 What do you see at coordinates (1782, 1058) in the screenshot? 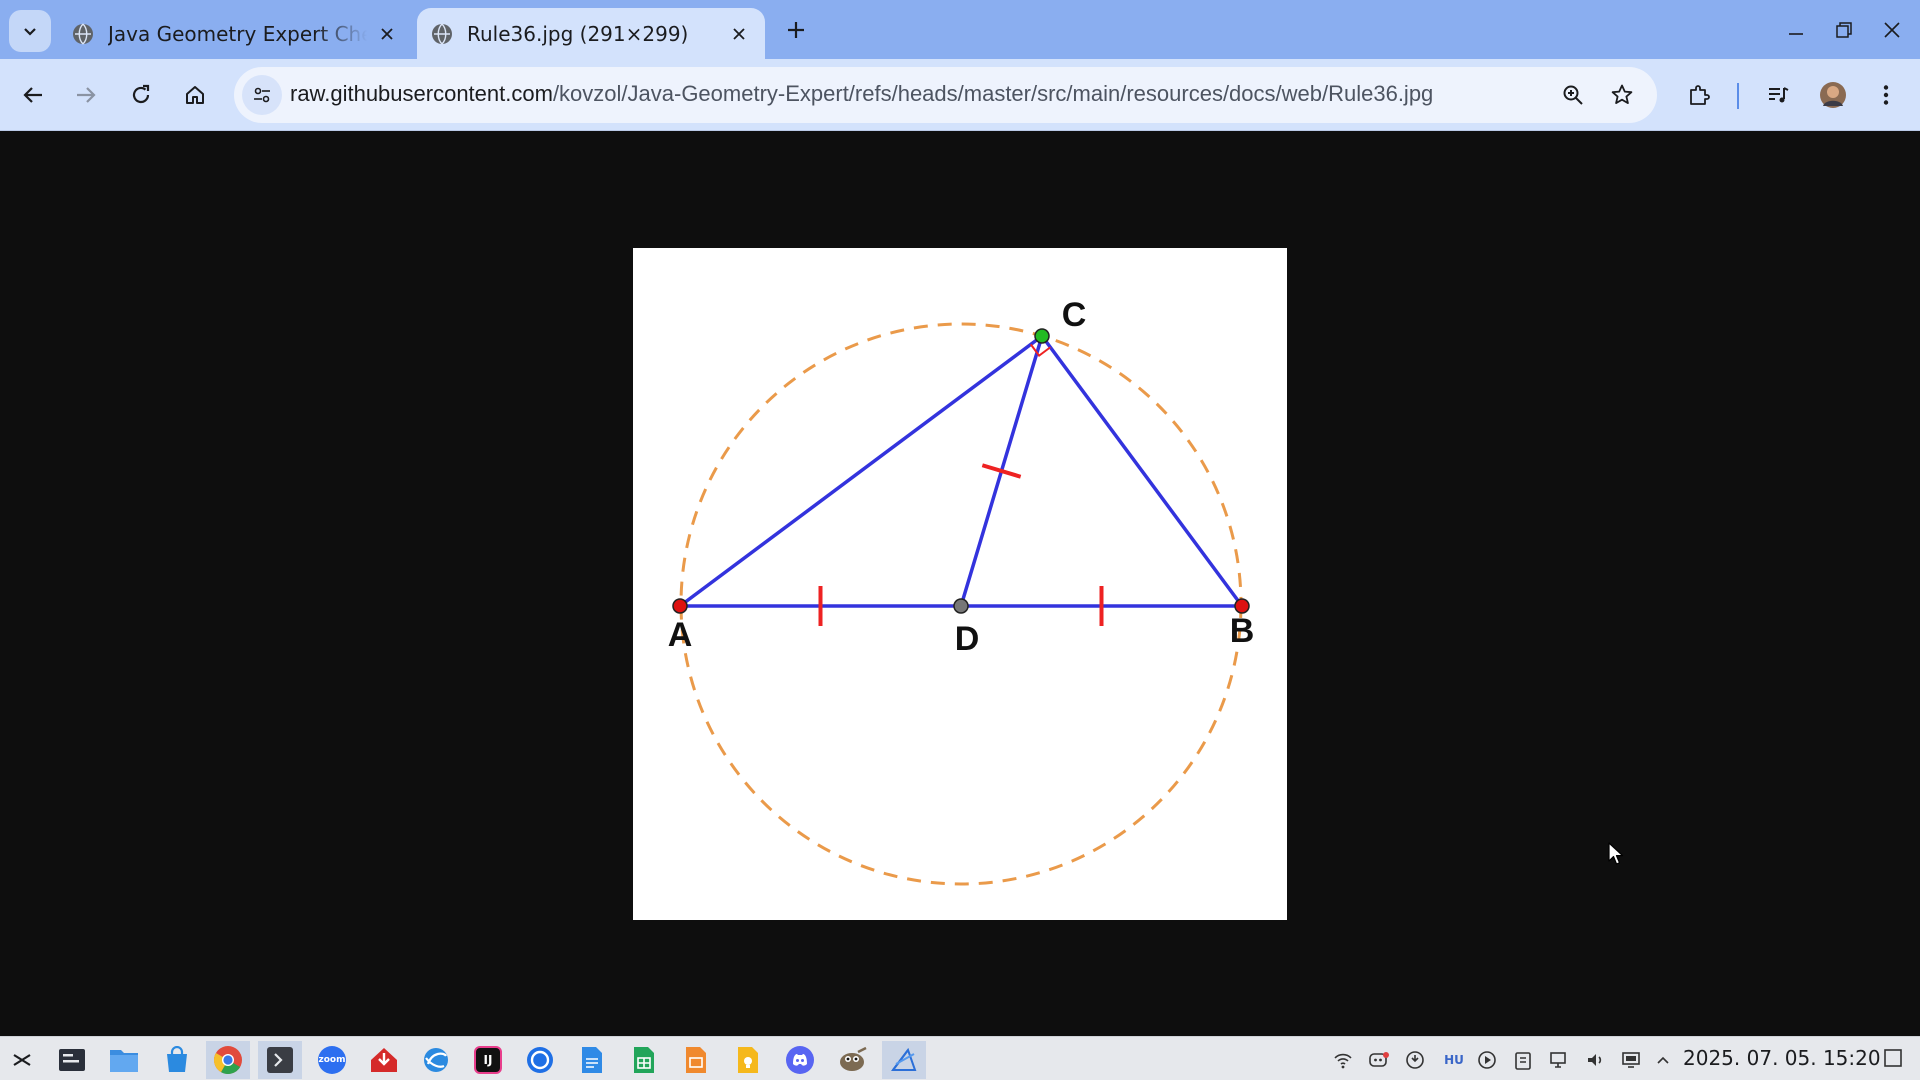
I see `clock: 2025. 07. 05. 15:20` at bounding box center [1782, 1058].